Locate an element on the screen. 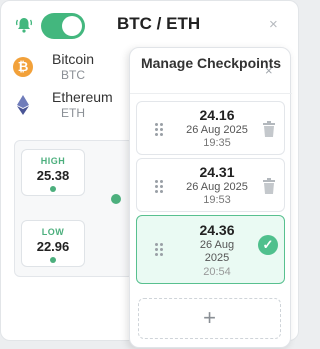 This screenshot has width=320, height=349. pair-title: BTC / ETH is located at coordinates (159, 23).